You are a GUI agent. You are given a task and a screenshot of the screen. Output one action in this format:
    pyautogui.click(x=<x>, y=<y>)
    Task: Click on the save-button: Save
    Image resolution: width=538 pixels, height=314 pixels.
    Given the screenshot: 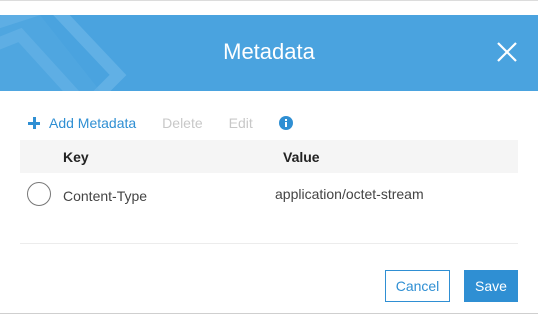 What is the action you would take?
    pyautogui.click(x=491, y=286)
    